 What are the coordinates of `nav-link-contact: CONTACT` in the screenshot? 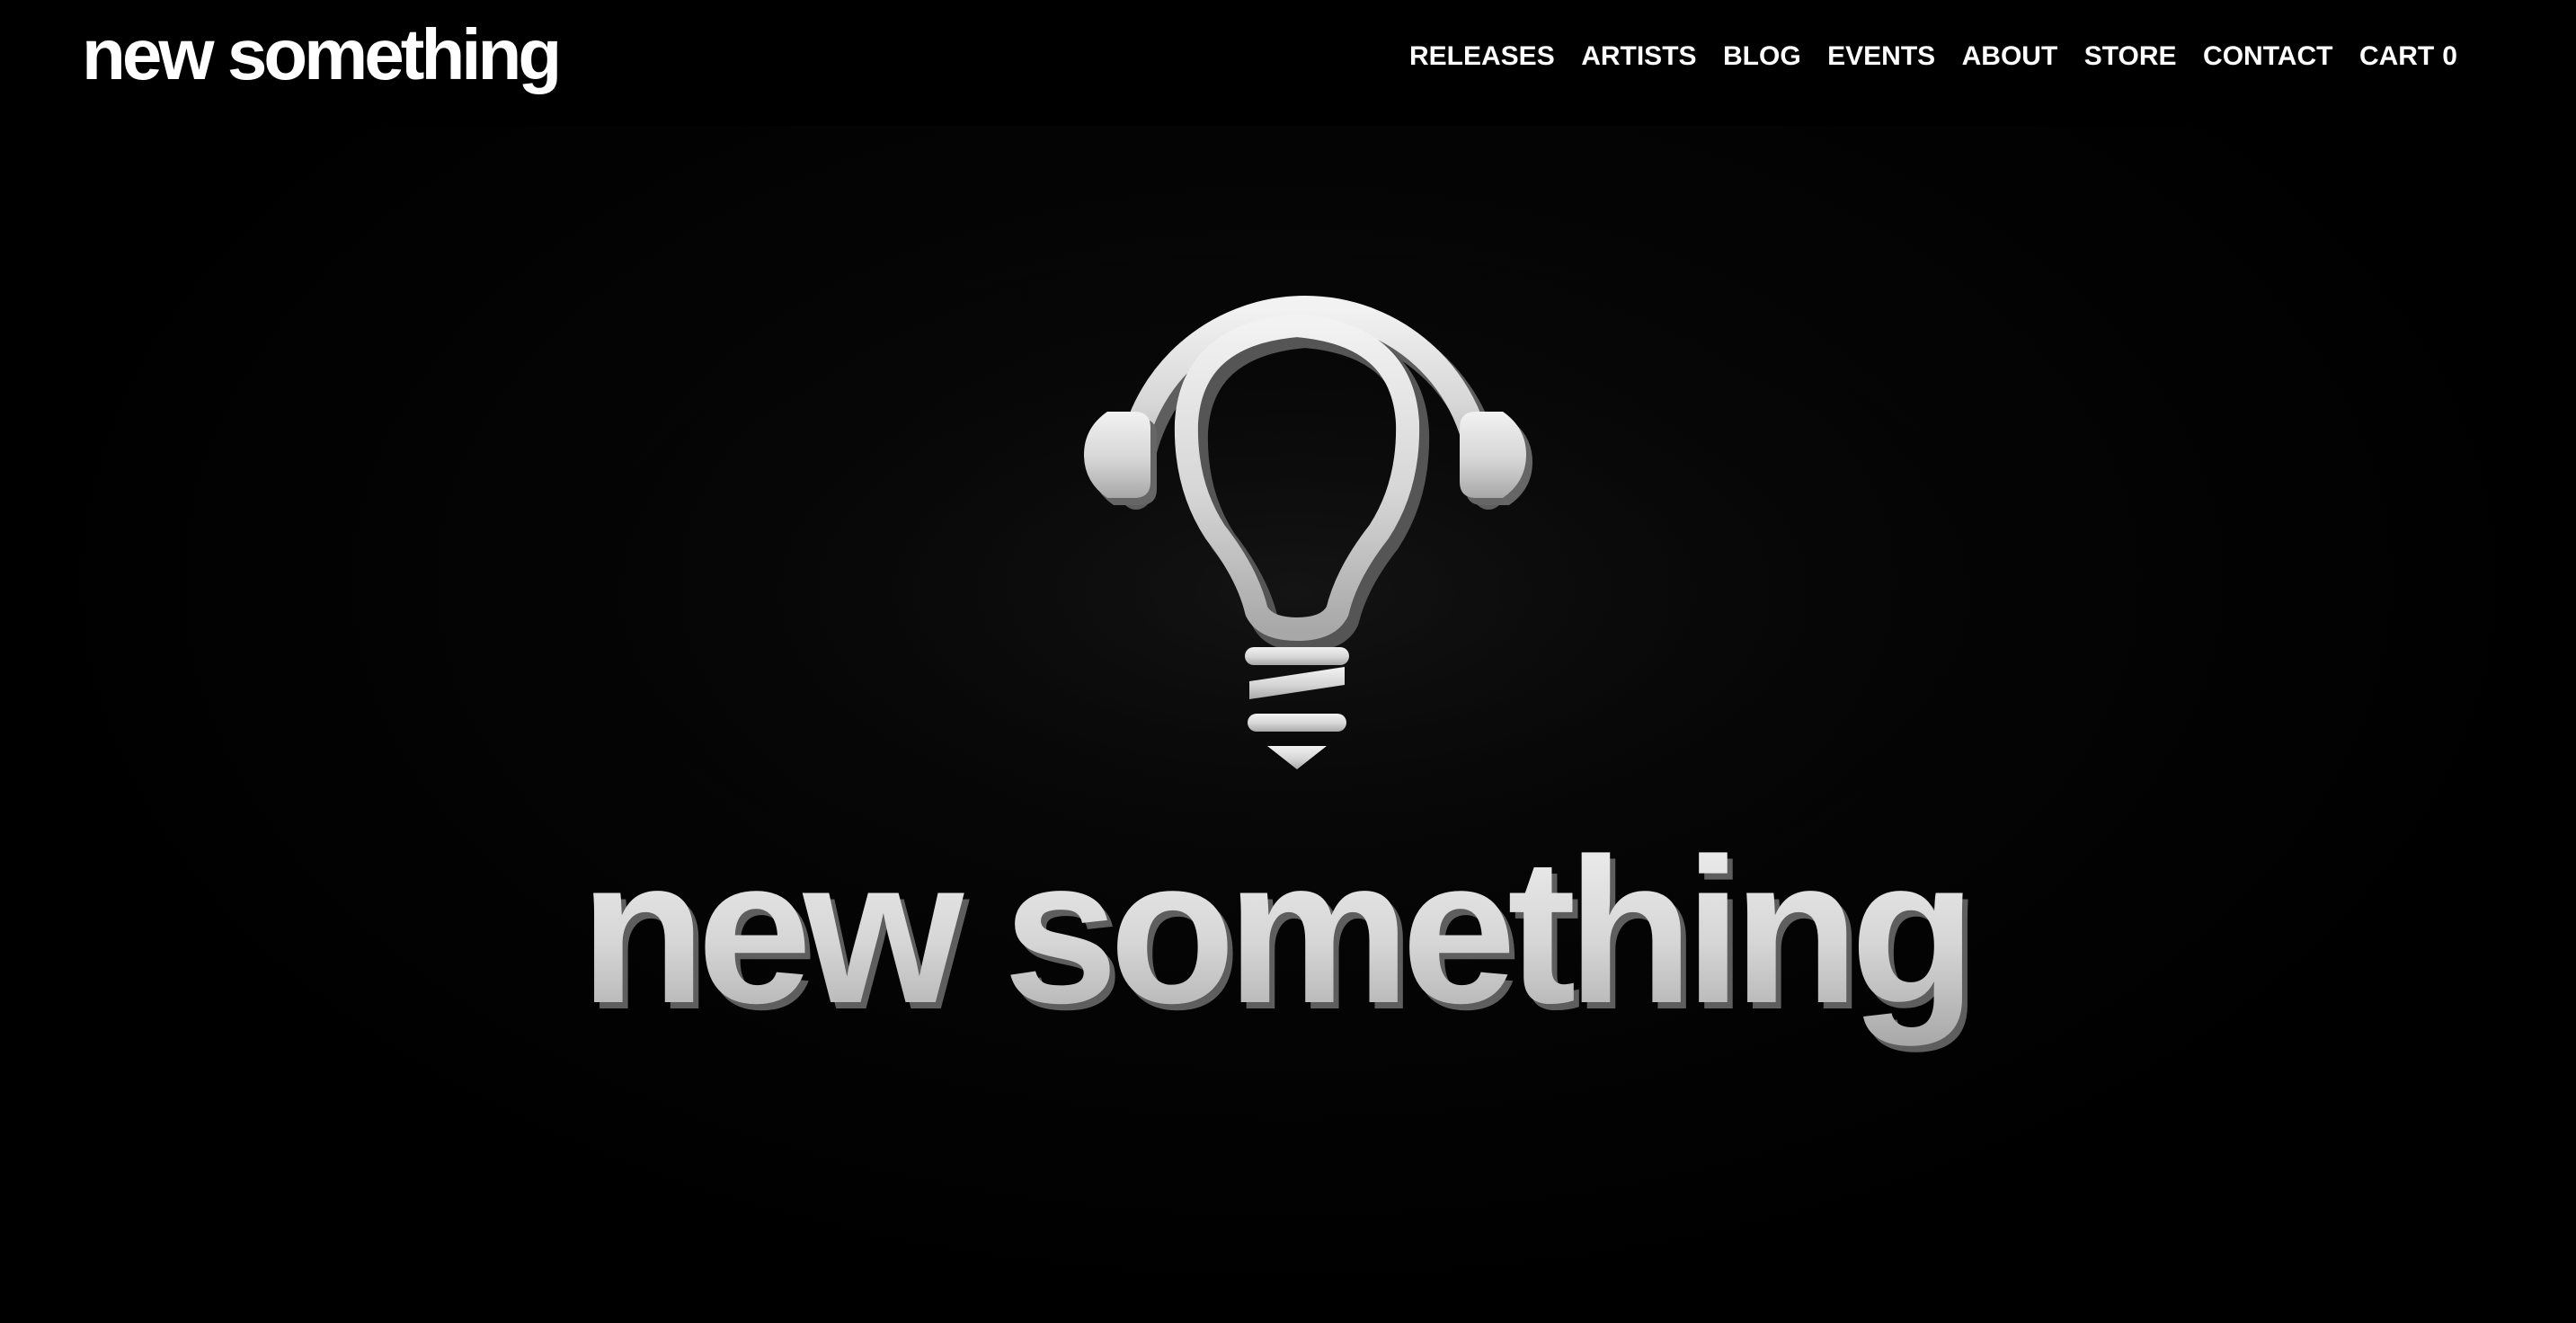 It's located at (2267, 56).